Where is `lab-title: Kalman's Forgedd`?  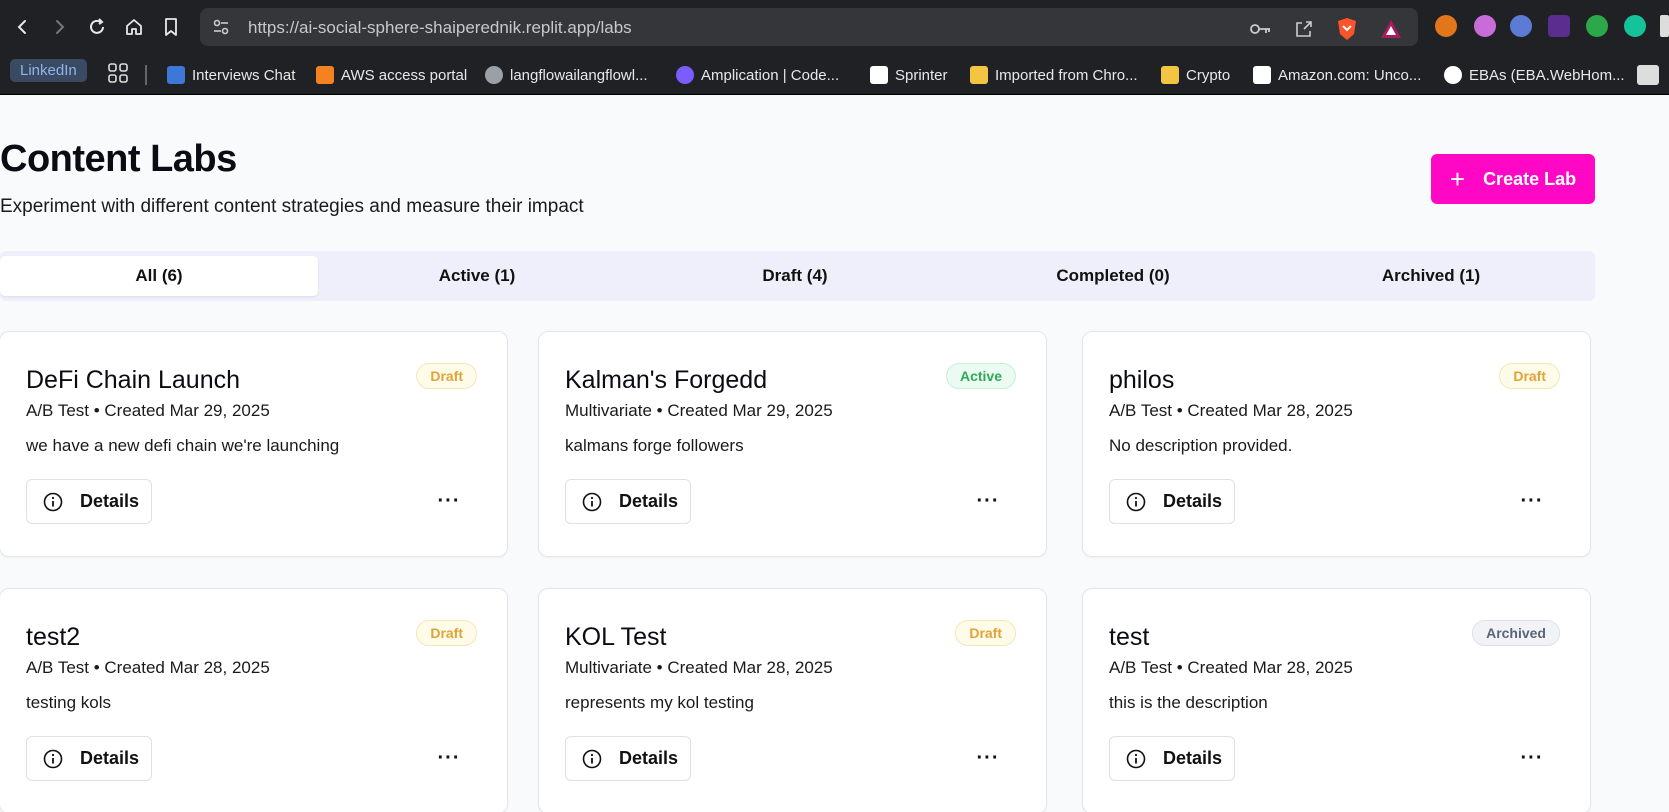 lab-title: Kalman's Forgedd is located at coordinates (666, 380).